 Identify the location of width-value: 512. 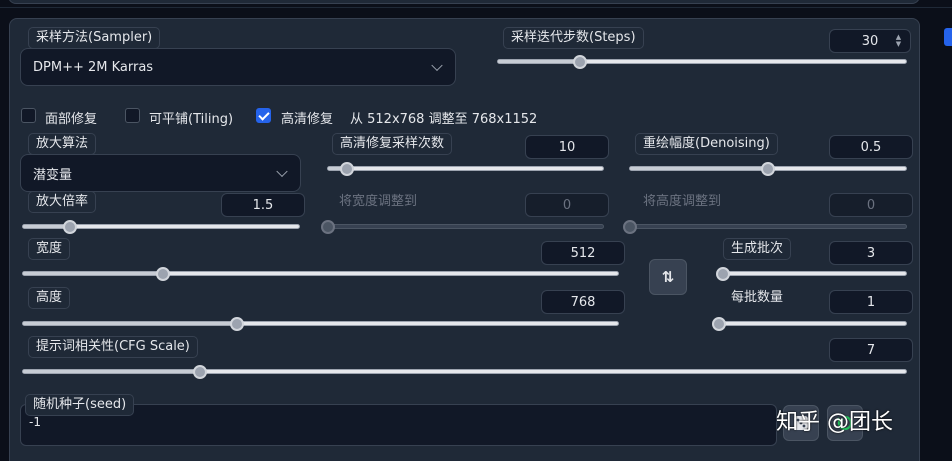
(583, 253).